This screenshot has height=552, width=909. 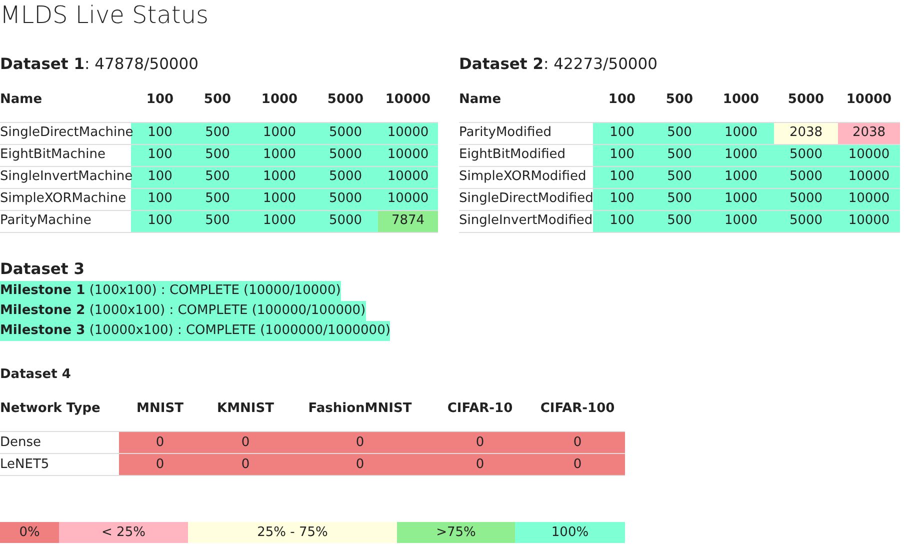 What do you see at coordinates (360, 410) in the screenshot?
I see `column-header: FashionMNIST` at bounding box center [360, 410].